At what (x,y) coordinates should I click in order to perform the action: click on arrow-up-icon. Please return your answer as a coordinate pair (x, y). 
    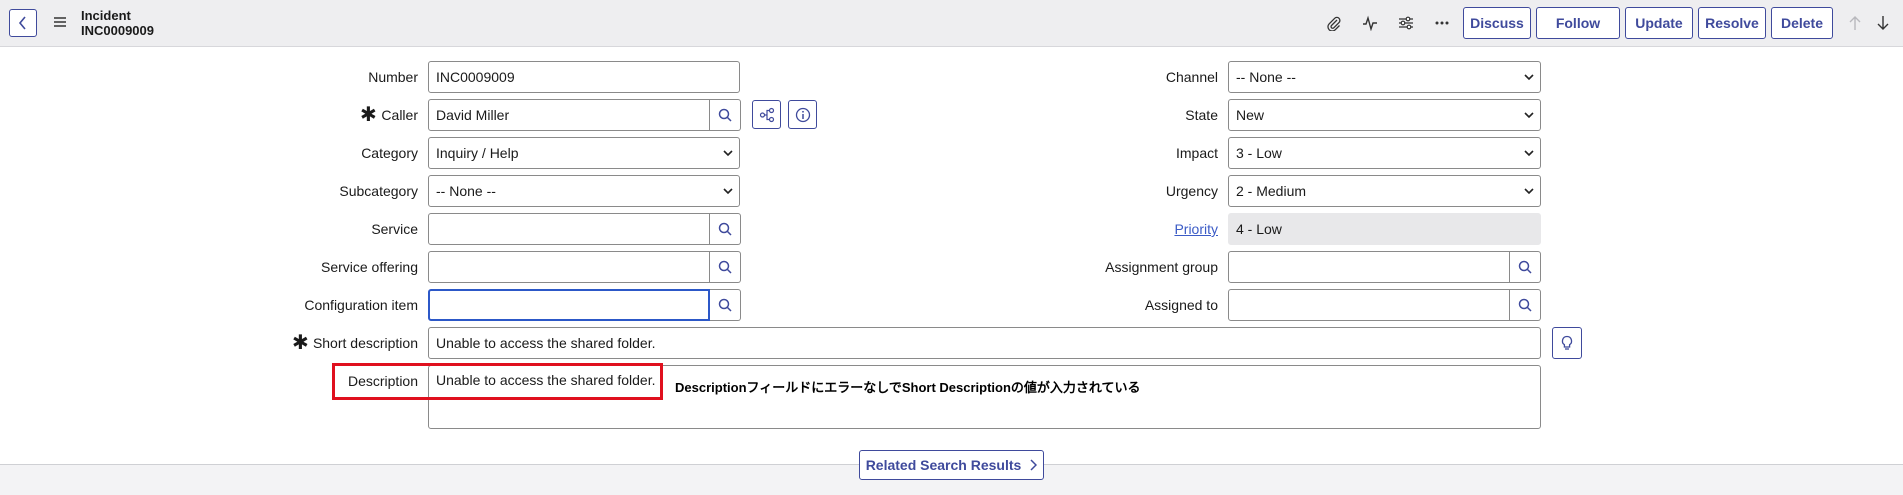
    Looking at the image, I should click on (1855, 23).